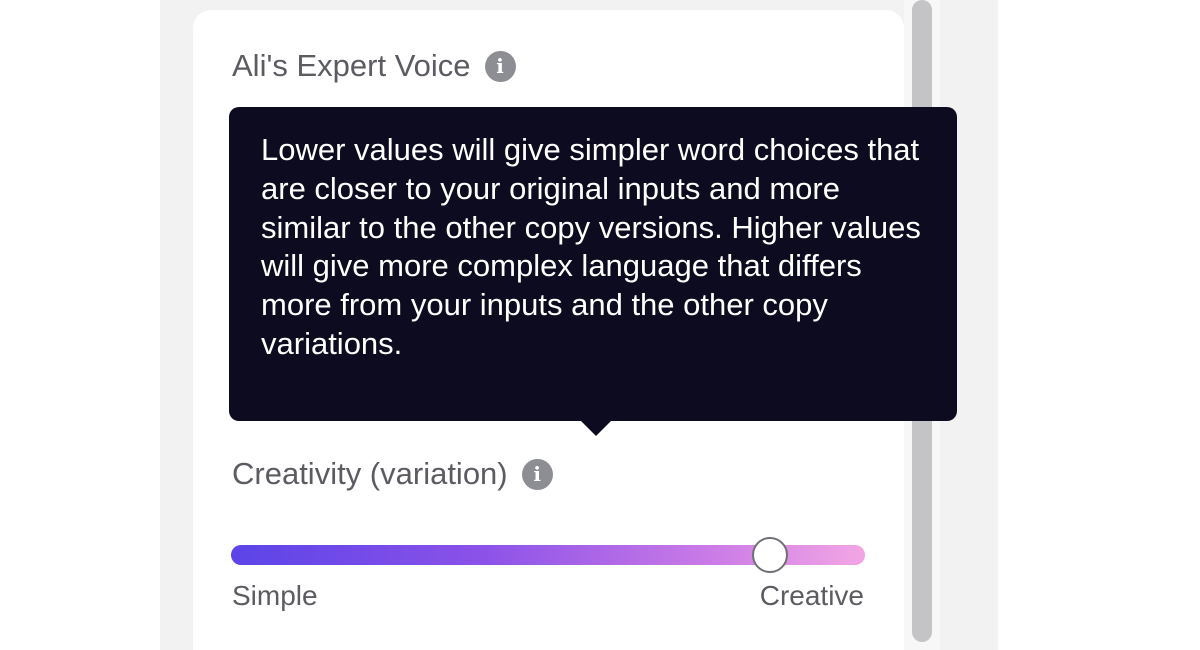 The width and height of the screenshot is (1200, 650). I want to click on slider-max-label: Creative, so click(811, 595).